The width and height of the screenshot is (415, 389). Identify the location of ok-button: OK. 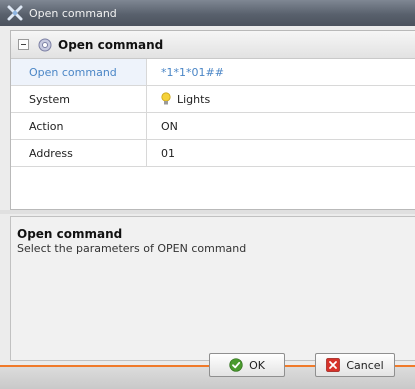
(247, 365).